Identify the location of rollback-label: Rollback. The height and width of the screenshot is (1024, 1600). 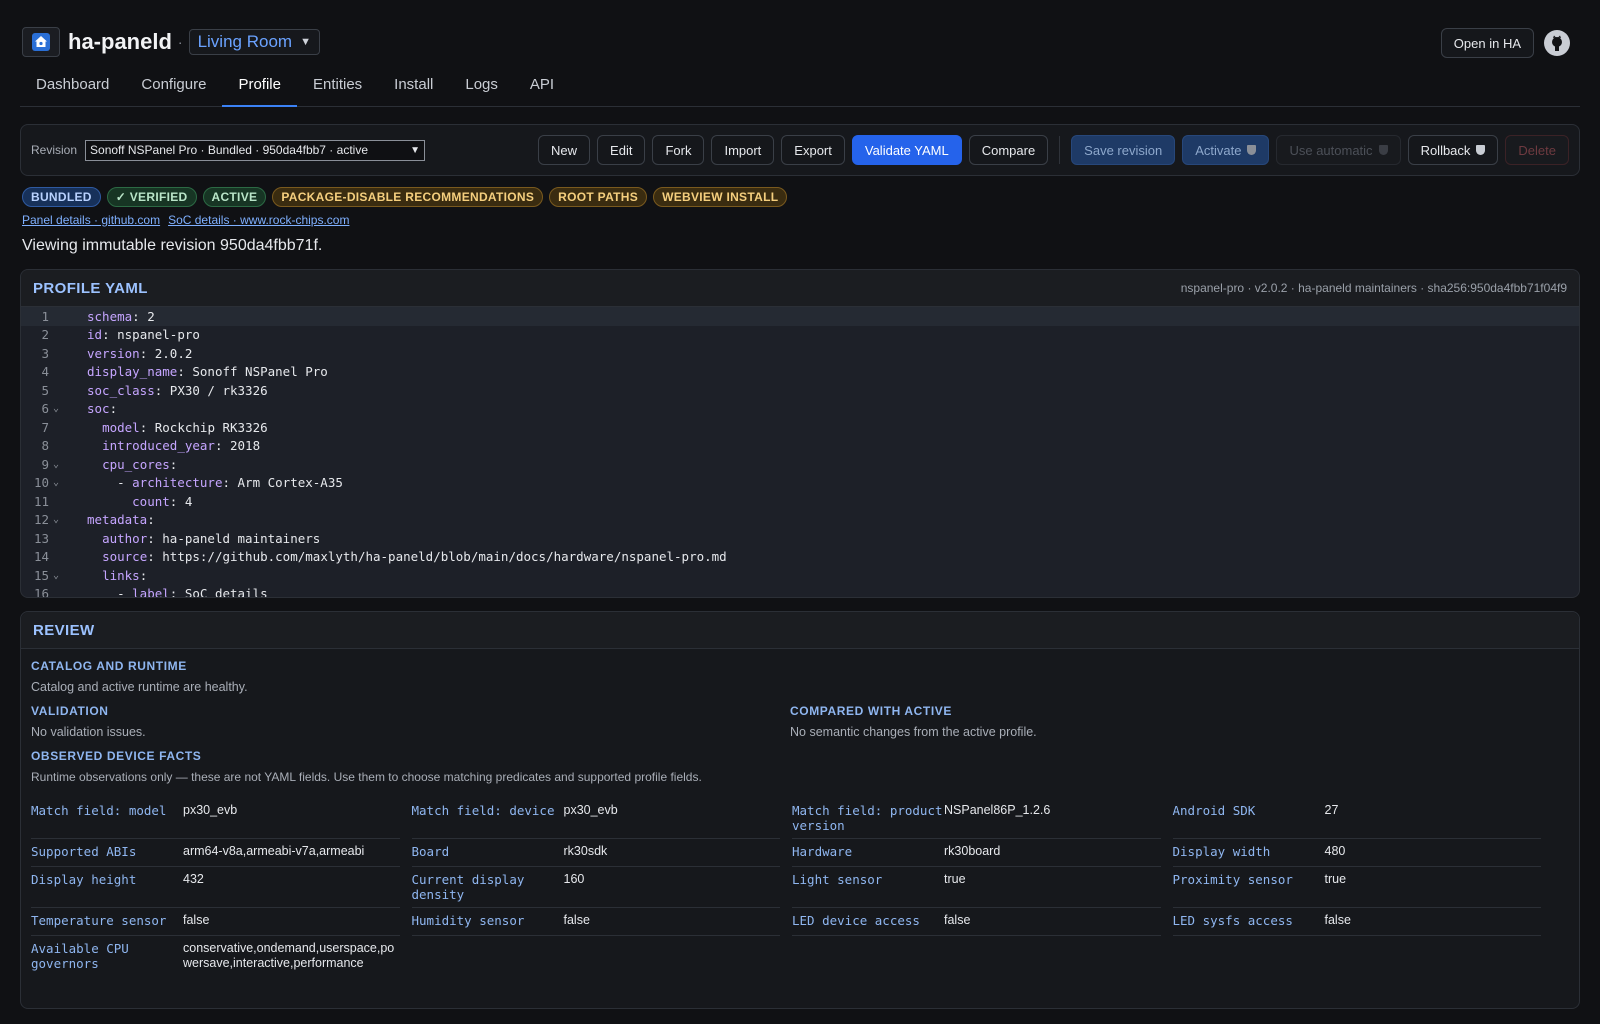
(1445, 150).